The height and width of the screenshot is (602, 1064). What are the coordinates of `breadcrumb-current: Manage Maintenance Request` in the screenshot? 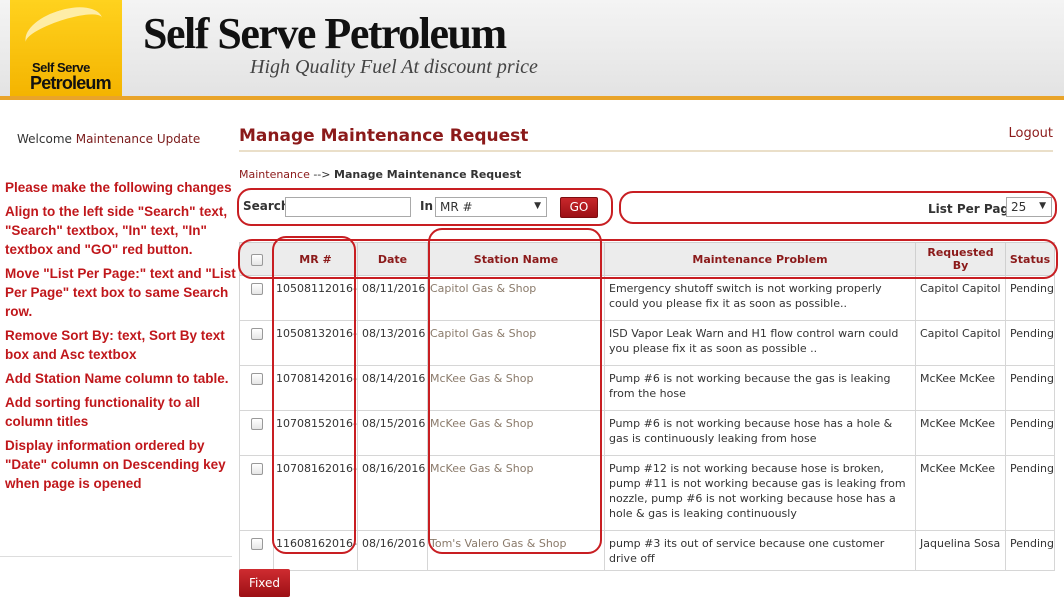 It's located at (428, 174).